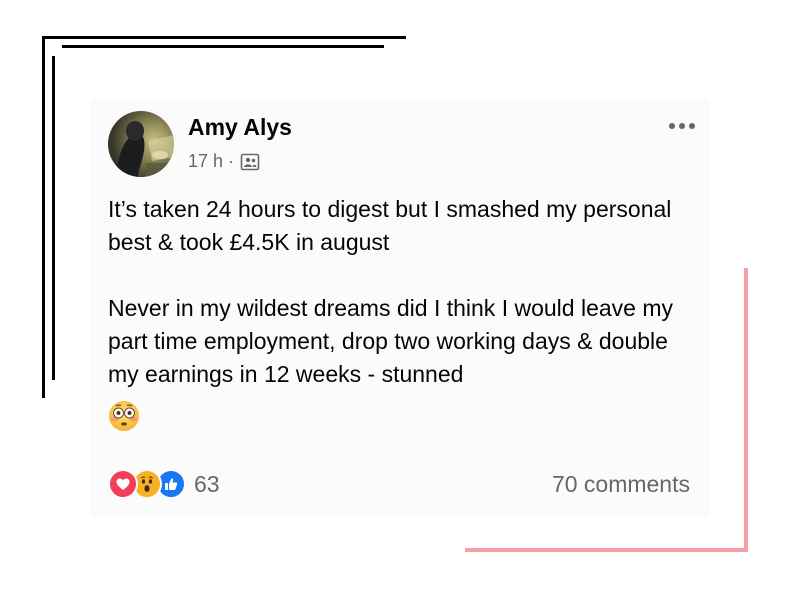 The width and height of the screenshot is (800, 600). I want to click on ellipsis-icon, so click(682, 126).